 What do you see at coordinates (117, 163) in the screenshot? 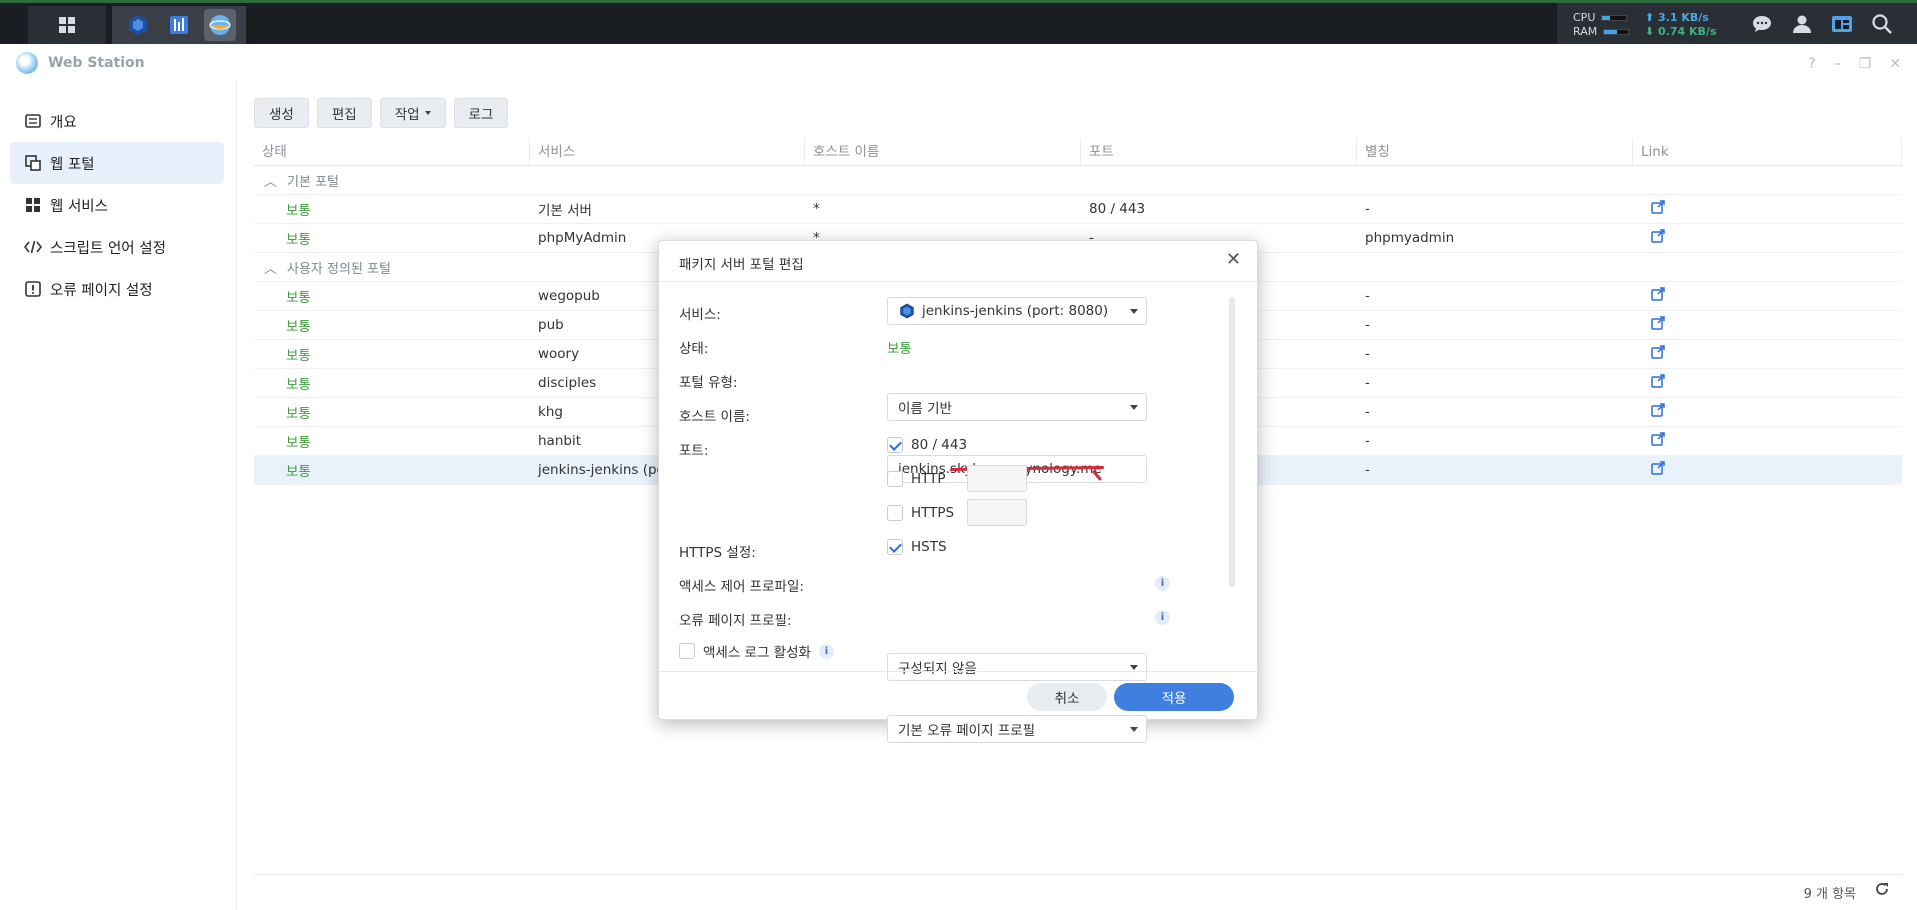
I see `sidebar-item-web-portal: 웹 포털` at bounding box center [117, 163].